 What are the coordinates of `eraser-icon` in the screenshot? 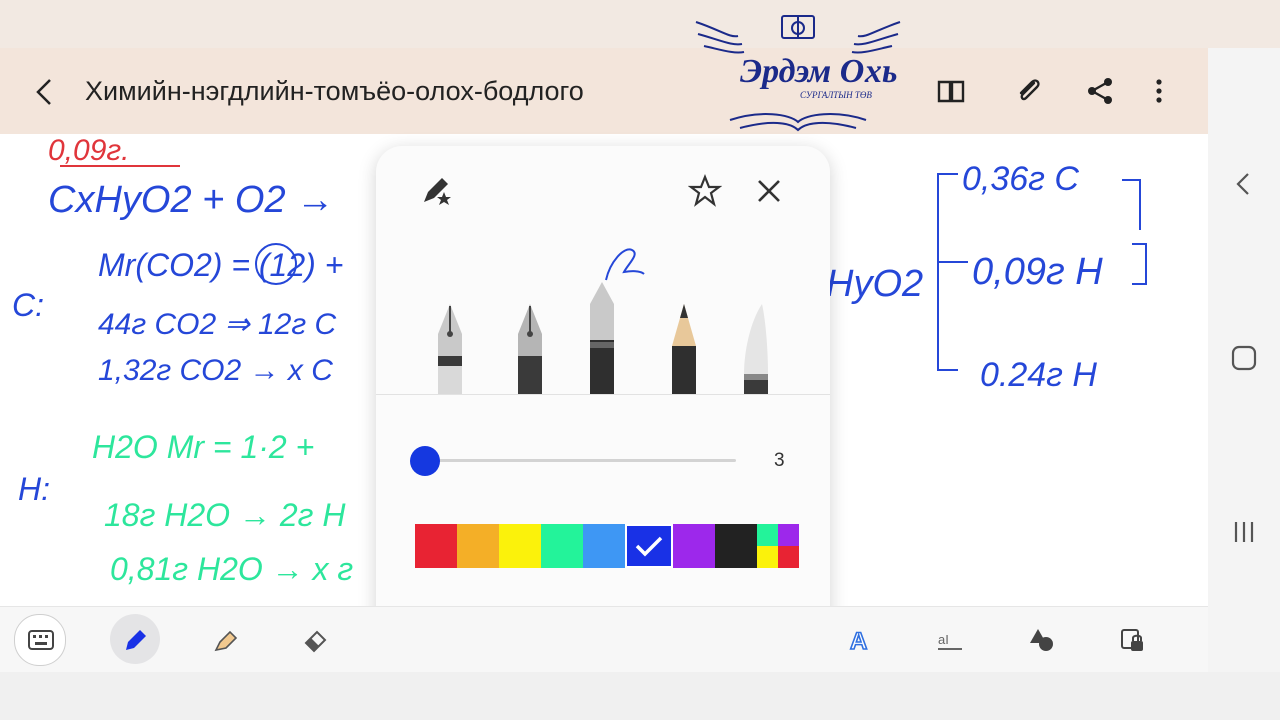 It's located at (315, 641).